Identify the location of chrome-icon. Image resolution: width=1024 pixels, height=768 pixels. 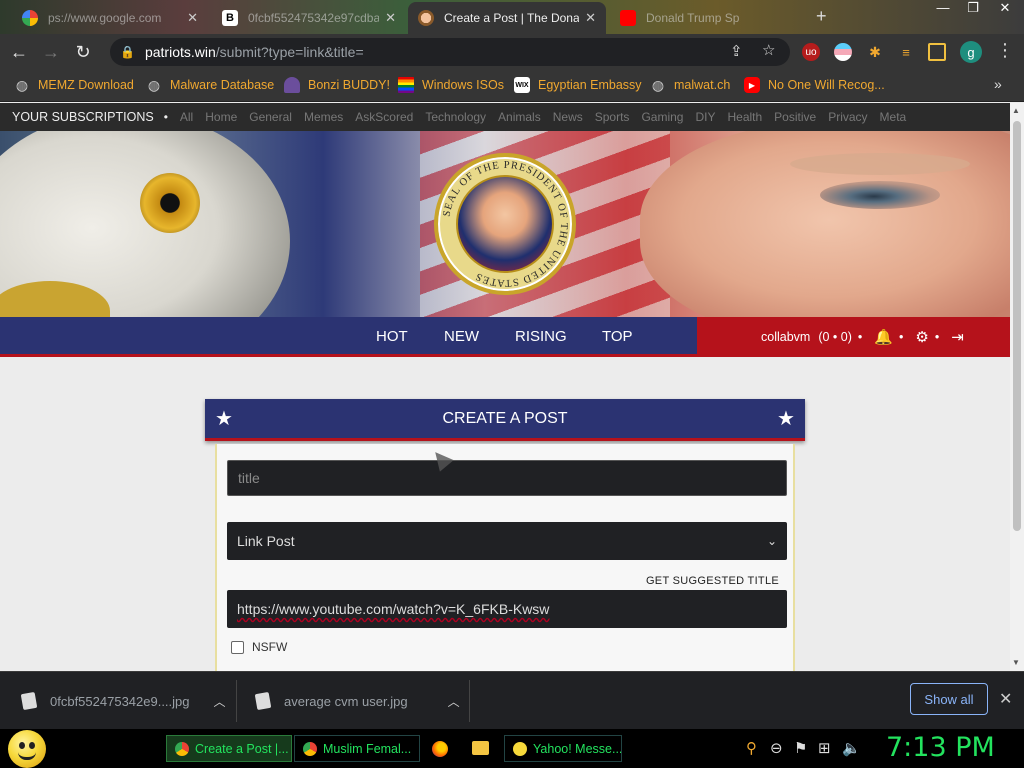
(310, 748).